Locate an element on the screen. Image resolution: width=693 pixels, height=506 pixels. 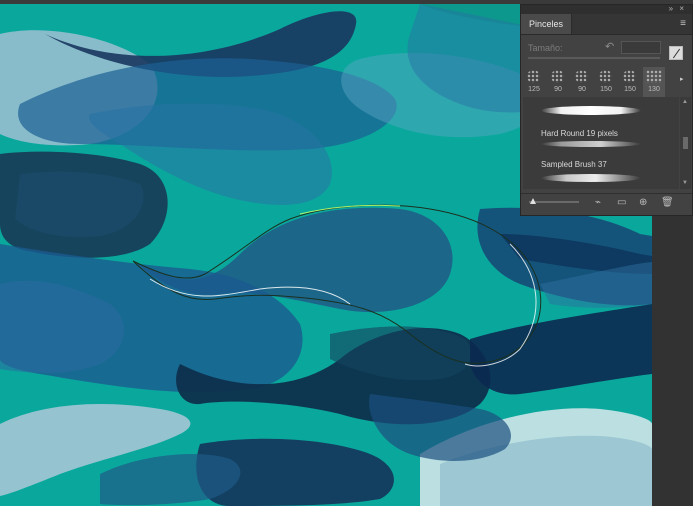
delete-icon: 🗑 is located at coordinates (667, 202).